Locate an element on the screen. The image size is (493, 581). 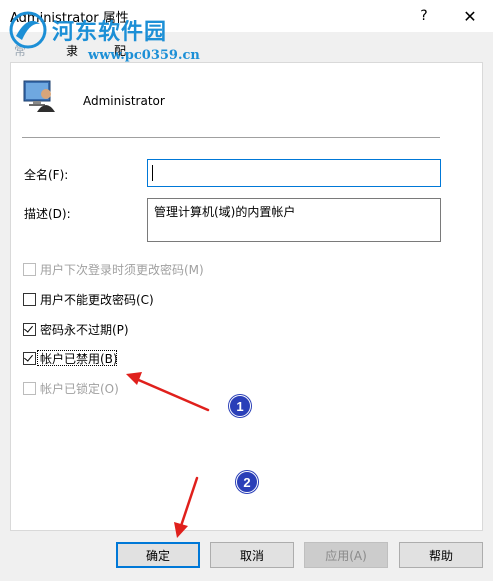
watermark-title: 河东软件园 is located at coordinates (110, 32).